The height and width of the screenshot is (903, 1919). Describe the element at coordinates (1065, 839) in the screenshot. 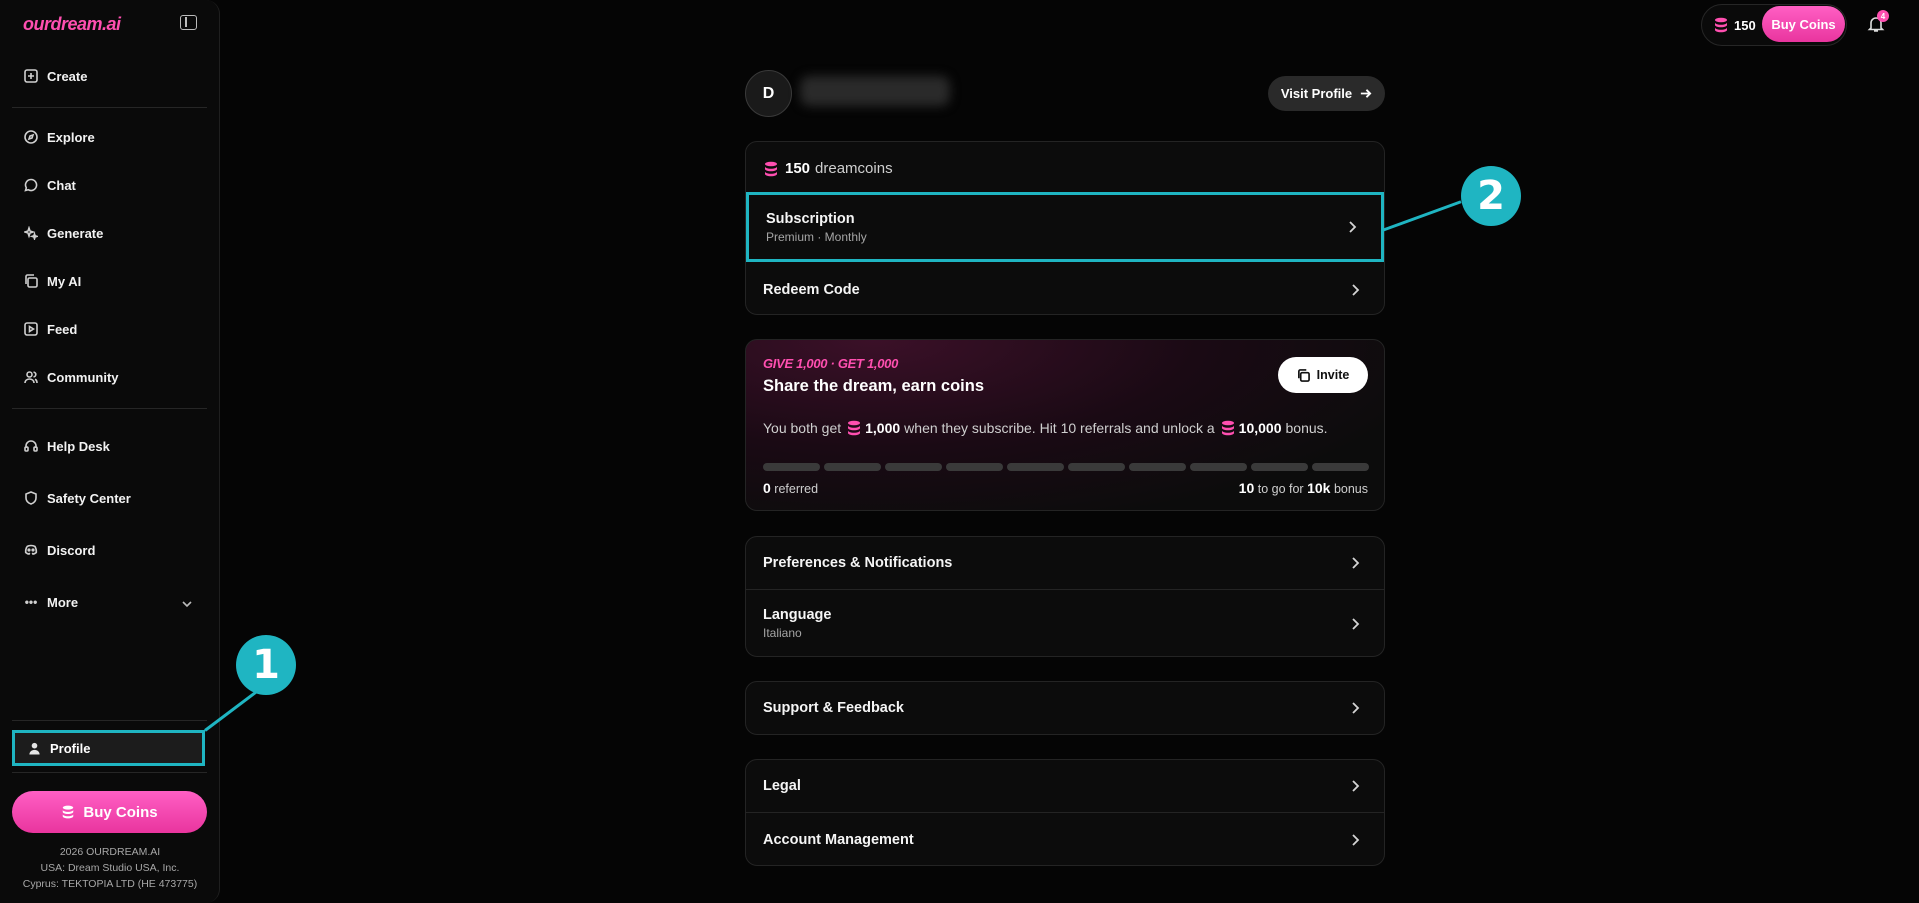

I see `account-management-row: Account Management` at that location.